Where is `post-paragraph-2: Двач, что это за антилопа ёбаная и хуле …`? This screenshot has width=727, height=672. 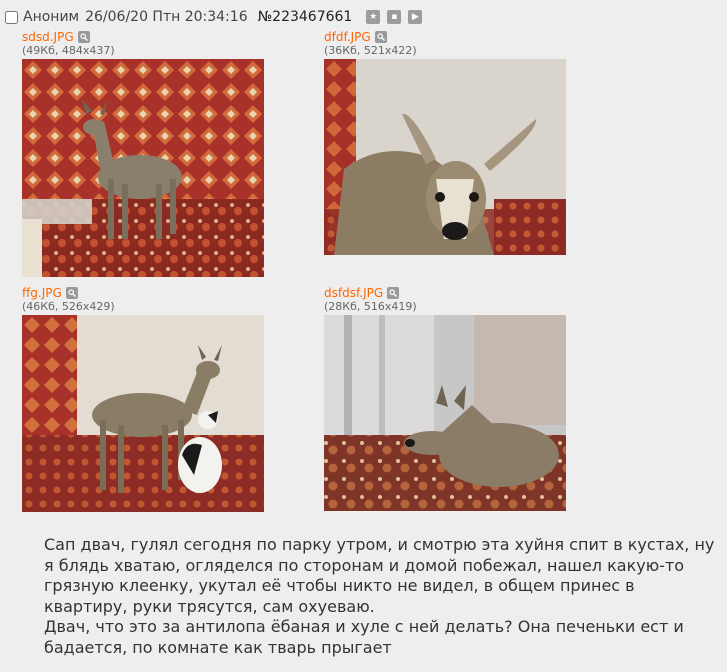 post-paragraph-2: Двач, что это за антилопа ёбаная и хуле … is located at coordinates (364, 637).